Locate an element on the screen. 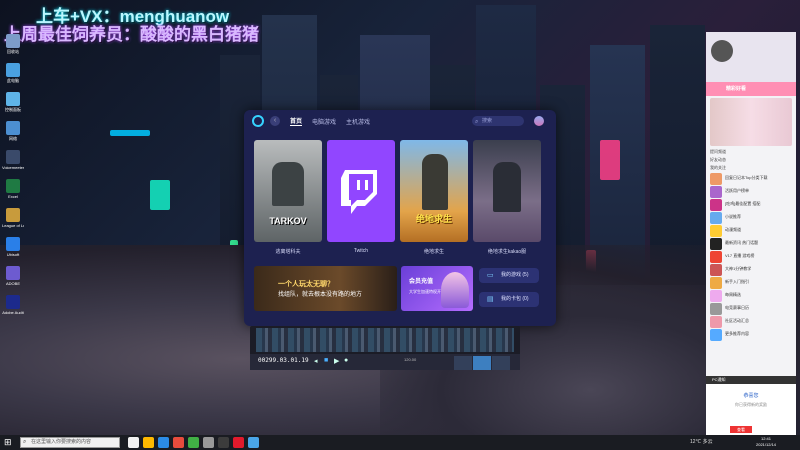 Image resolution: width=800 pixels, height=450 pixels. featured-title: 精彩好看 is located at coordinates (736, 89).